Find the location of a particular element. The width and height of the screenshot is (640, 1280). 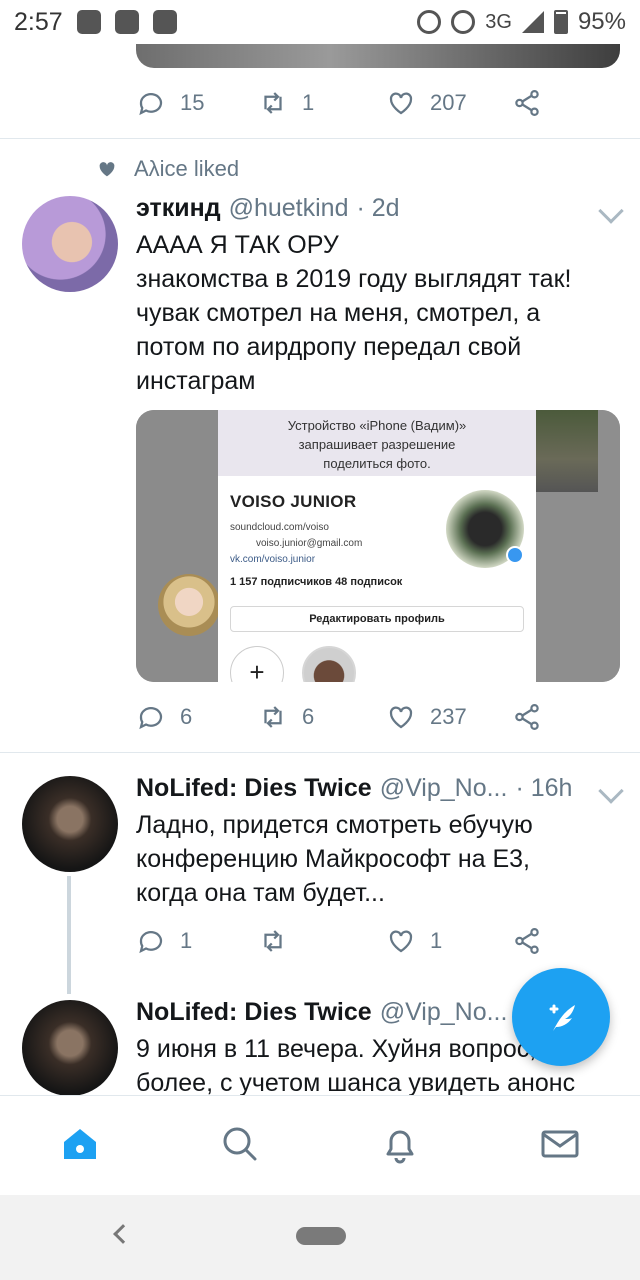

prev-tweet-media is located at coordinates (378, 56).